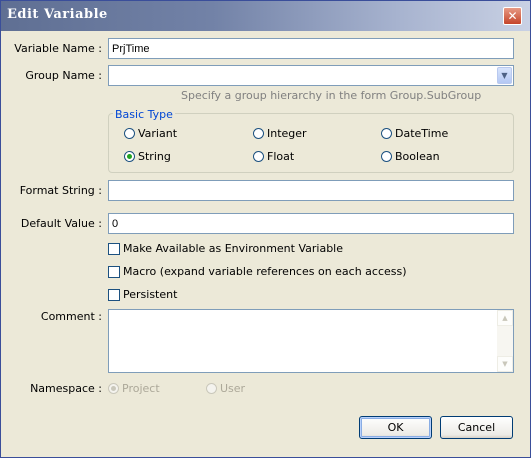 Image resolution: width=531 pixels, height=458 pixels. What do you see at coordinates (265, 16) in the screenshot?
I see `title-bar: Edit Variable ✕` at bounding box center [265, 16].